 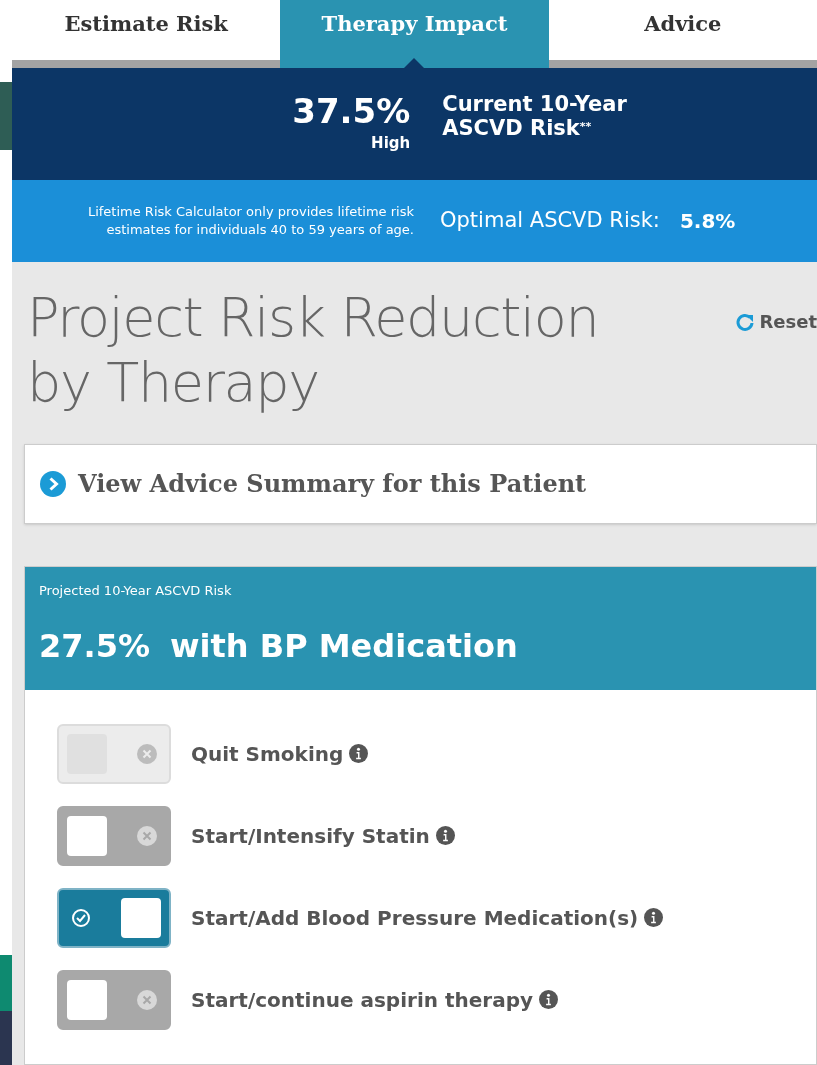 I want to click on optimal-risk-label: Optimal ASCVD Risk:, so click(x=550, y=221).